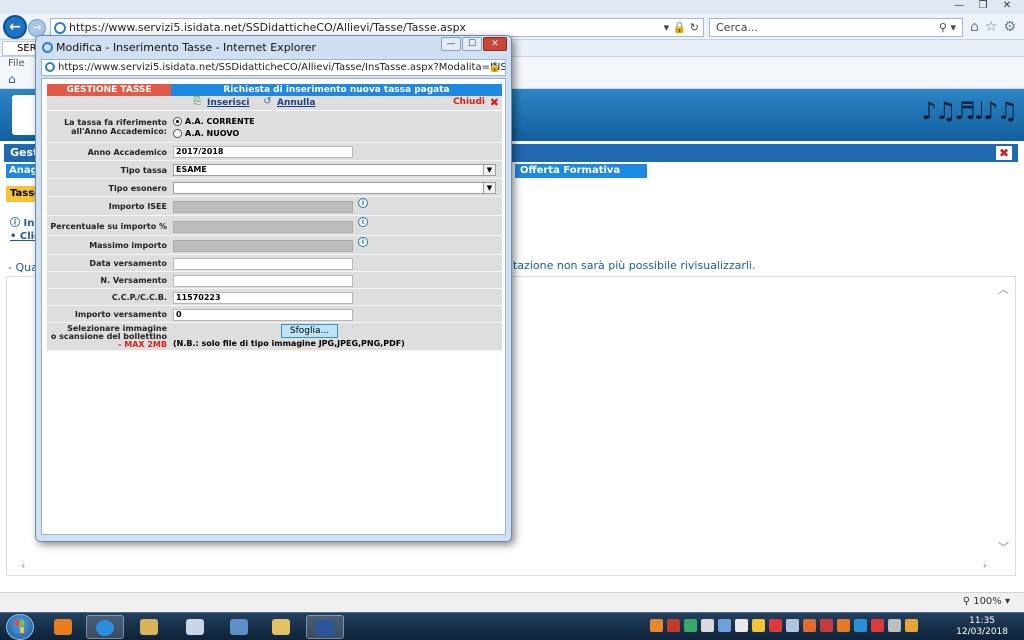 The image size is (1024, 640). What do you see at coordinates (1009, 27) in the screenshot?
I see `settings-gear-icon: ⚙` at bounding box center [1009, 27].